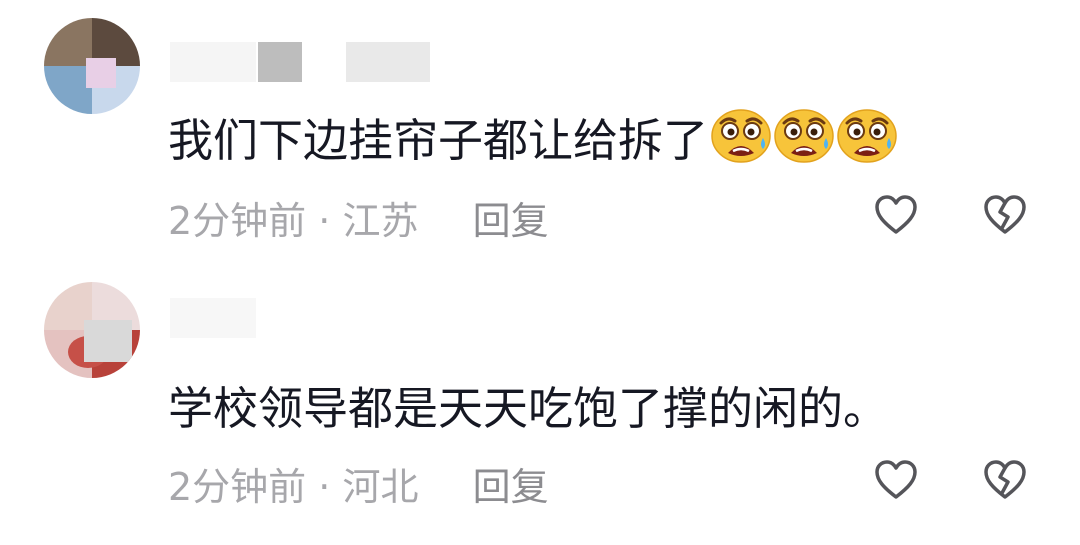 This screenshot has height=545, width=1080. I want to click on comment-meta: 2分钟前 · 江苏 回复, so click(358, 217).